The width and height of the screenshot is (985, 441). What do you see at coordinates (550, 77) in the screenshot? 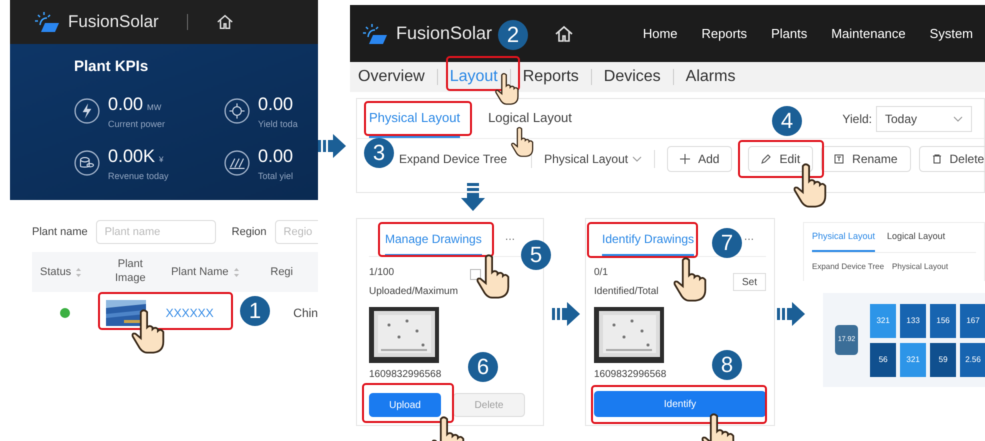
I see `nav-tab: Reports` at bounding box center [550, 77].